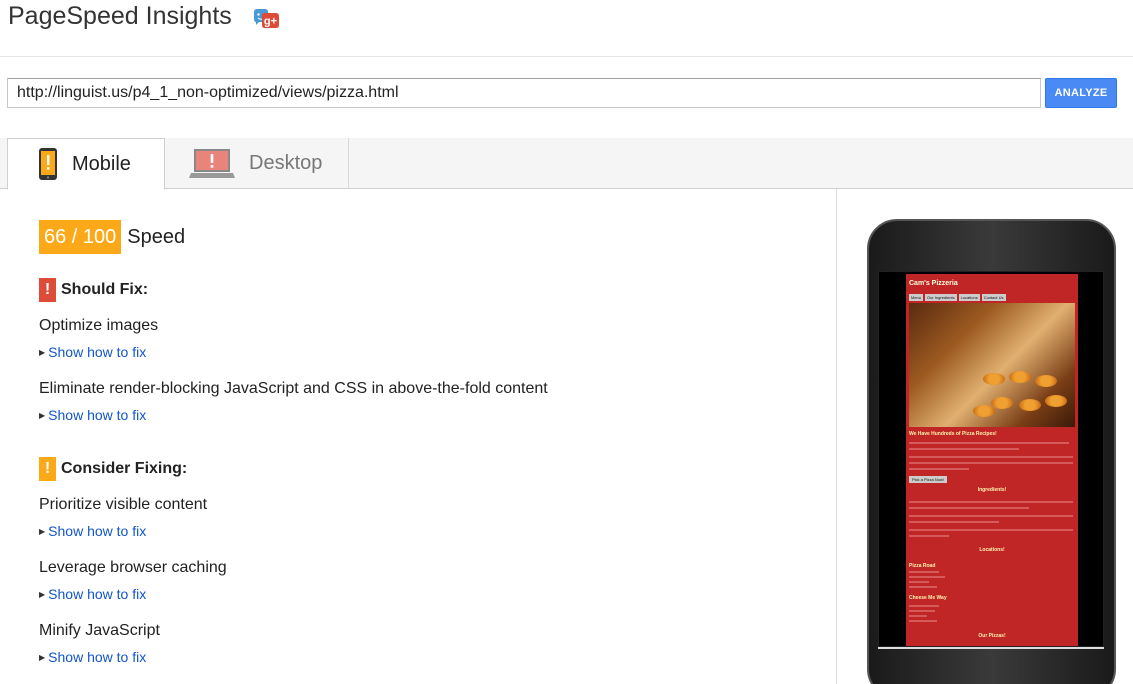 This screenshot has width=1133, height=684. Describe the element at coordinates (123, 505) in the screenshot. I see `rule-name: Prioritize visible content` at that location.